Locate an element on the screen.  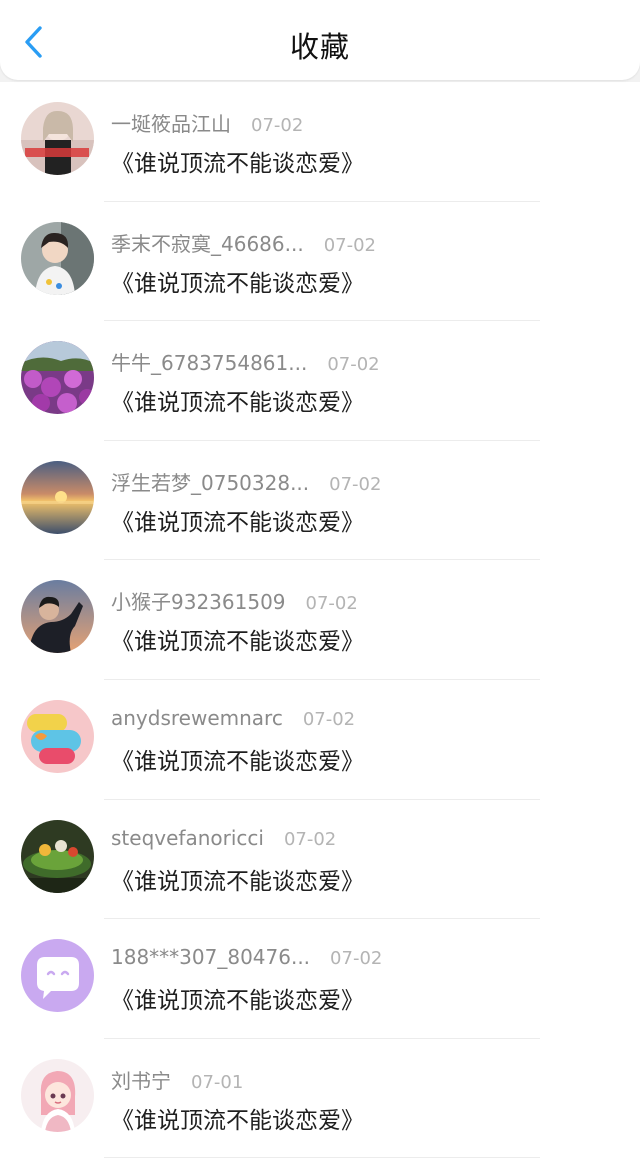
list-item: 188***307_80476... 07-02 《谁说顶流不能谈恋爱》 is located at coordinates (320, 979).